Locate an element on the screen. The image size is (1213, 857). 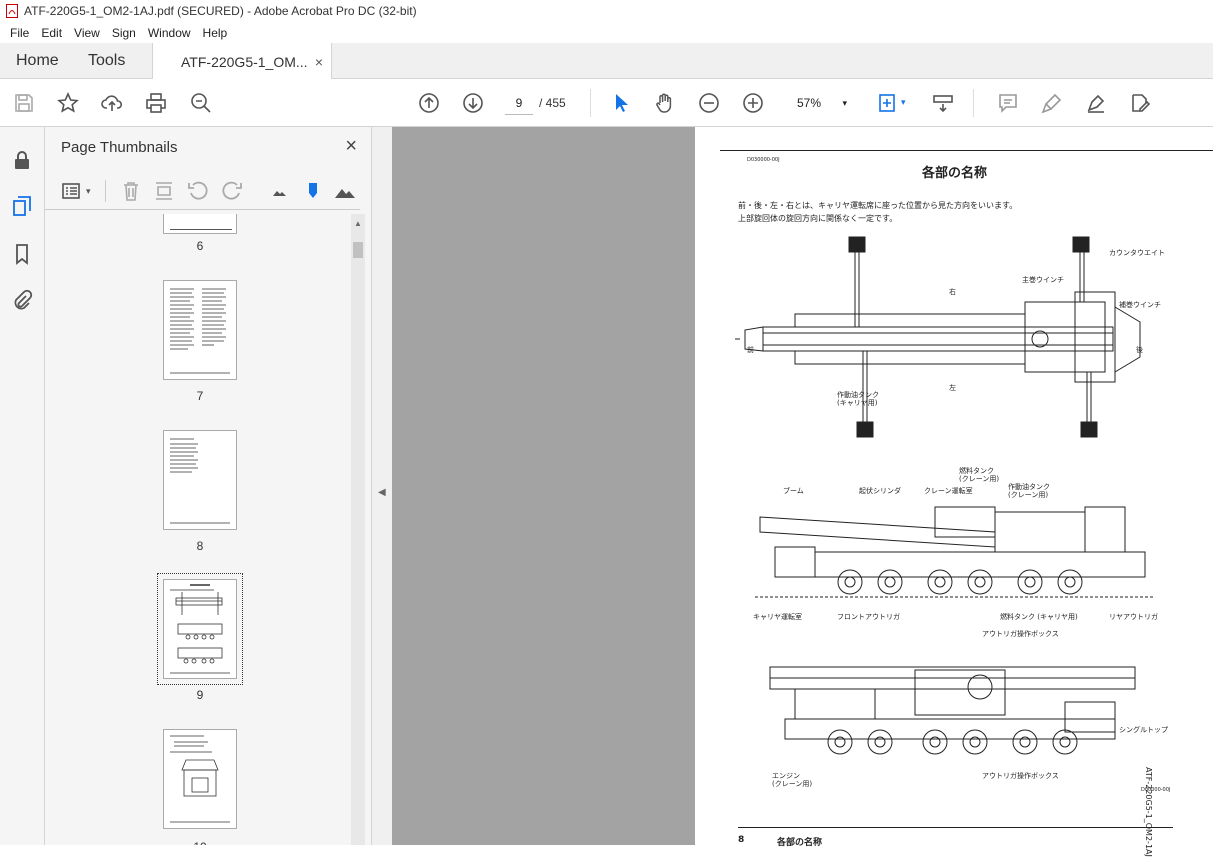
zoom-in-icon is located at coordinates (753, 103).